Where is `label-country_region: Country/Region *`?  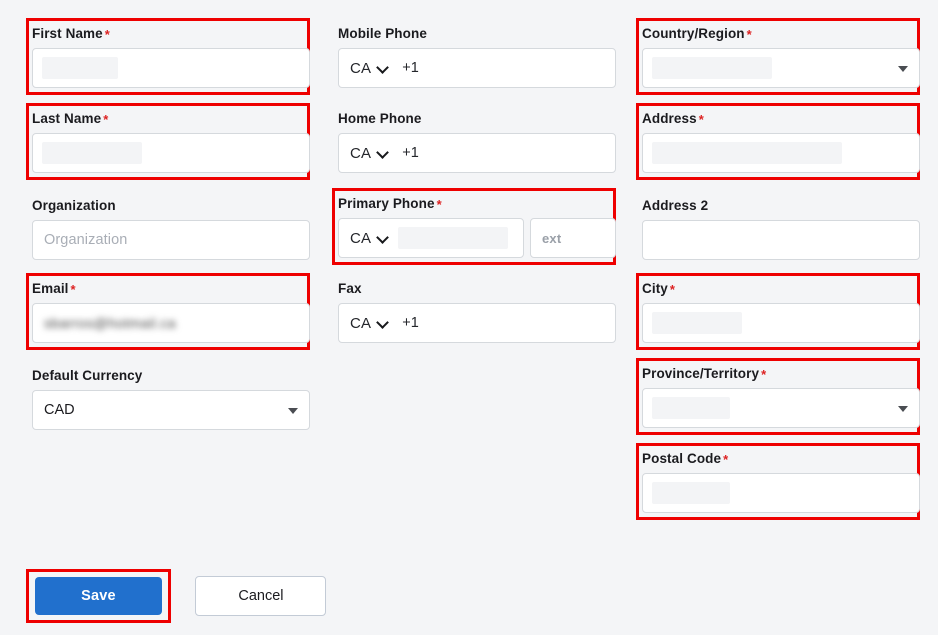 label-country_region: Country/Region * is located at coordinates (697, 34).